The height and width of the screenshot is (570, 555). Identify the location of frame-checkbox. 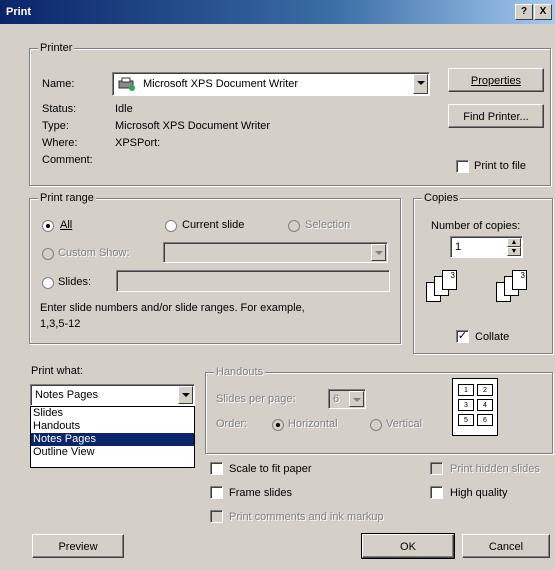
(216, 492).